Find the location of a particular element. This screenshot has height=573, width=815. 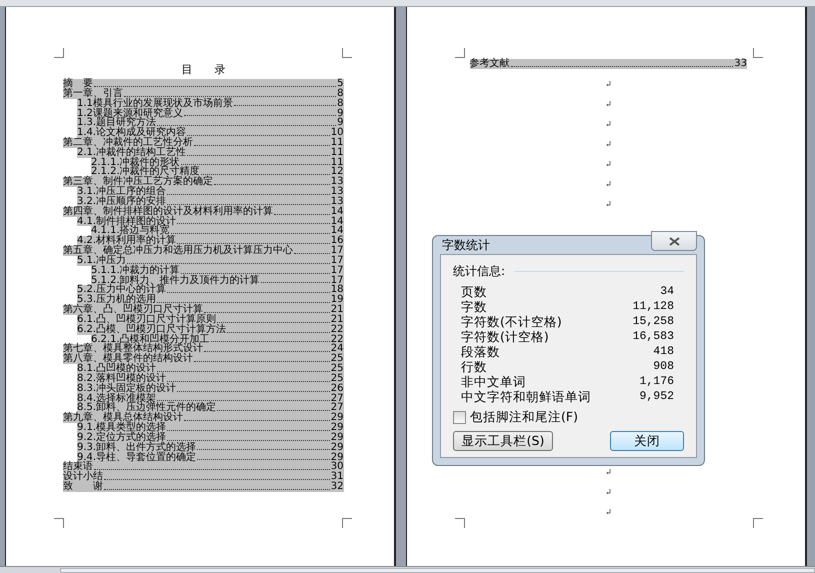

stat-value: 418 is located at coordinates (663, 351).